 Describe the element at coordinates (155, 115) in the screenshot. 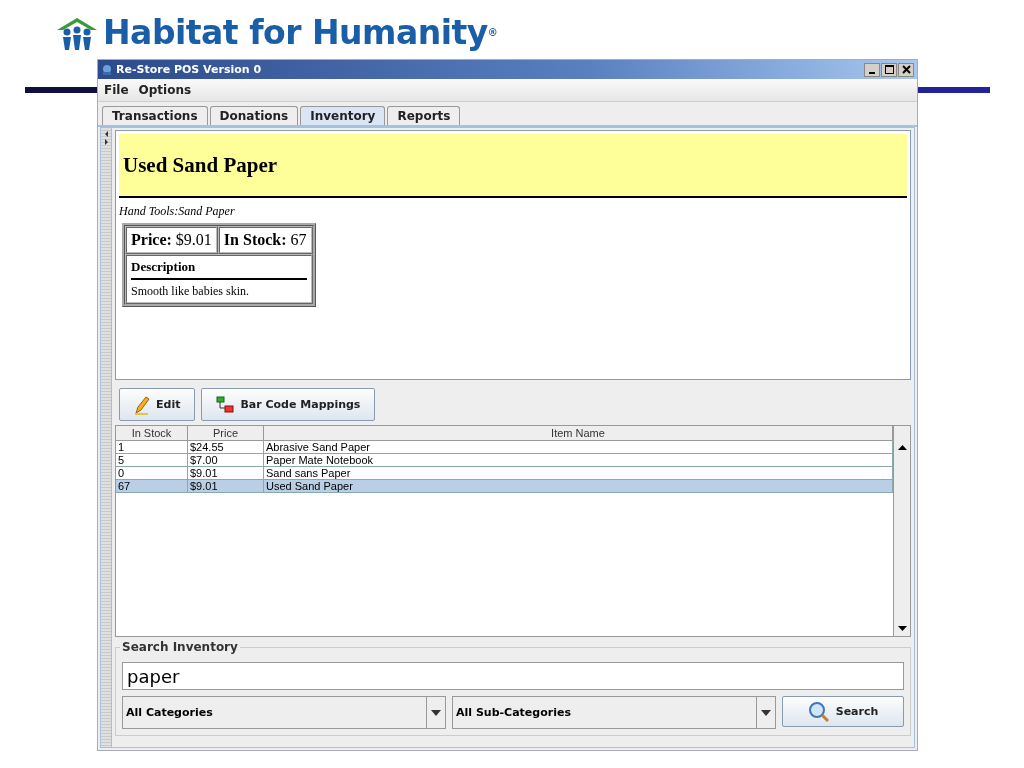

I see `tab: Transactions` at that location.